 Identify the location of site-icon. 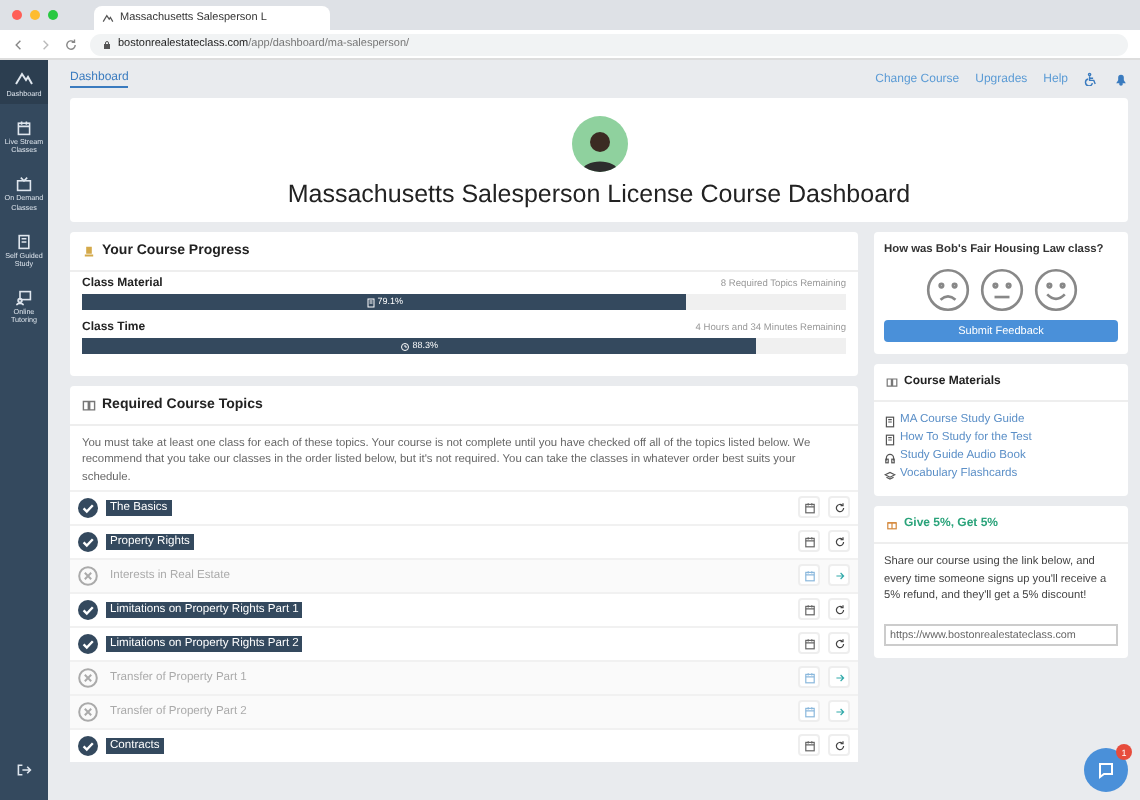
(108, 18).